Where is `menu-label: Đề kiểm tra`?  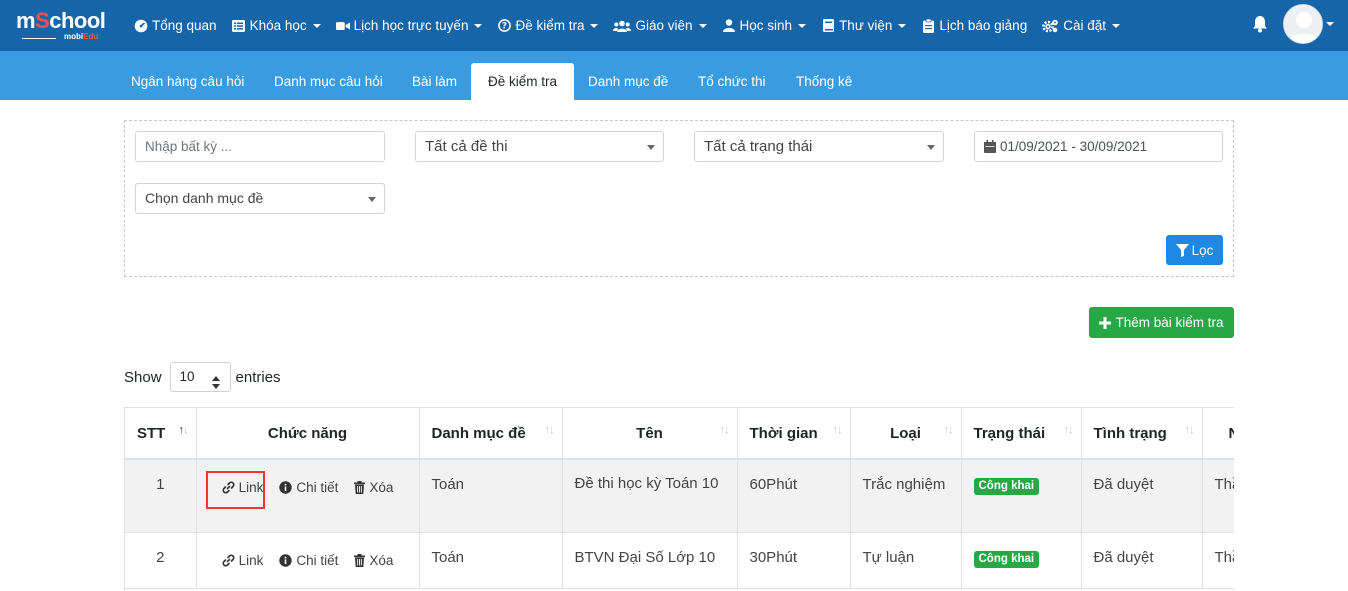
menu-label: Đề kiểm tra is located at coordinates (550, 25).